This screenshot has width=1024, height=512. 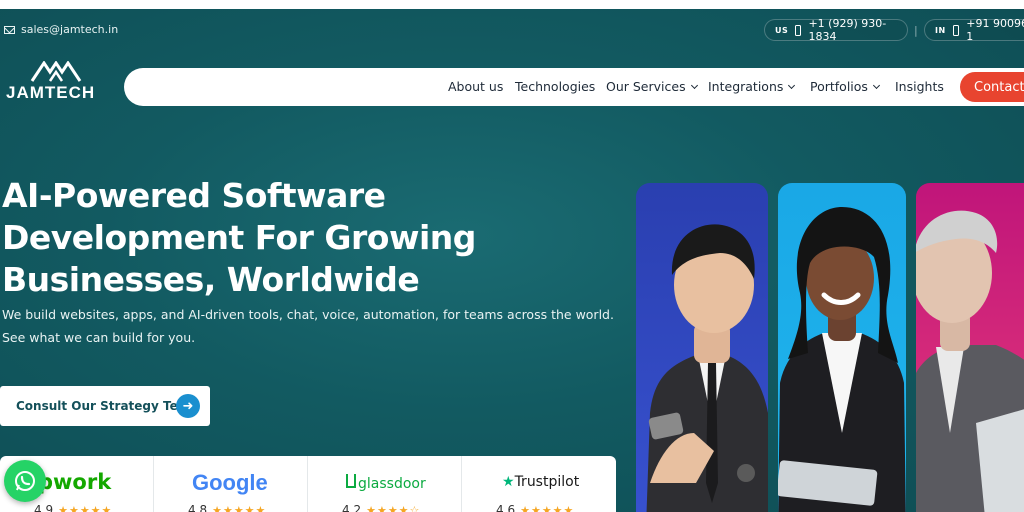 What do you see at coordinates (51, 92) in the screenshot?
I see `logo-text: JAMTECH` at bounding box center [51, 92].